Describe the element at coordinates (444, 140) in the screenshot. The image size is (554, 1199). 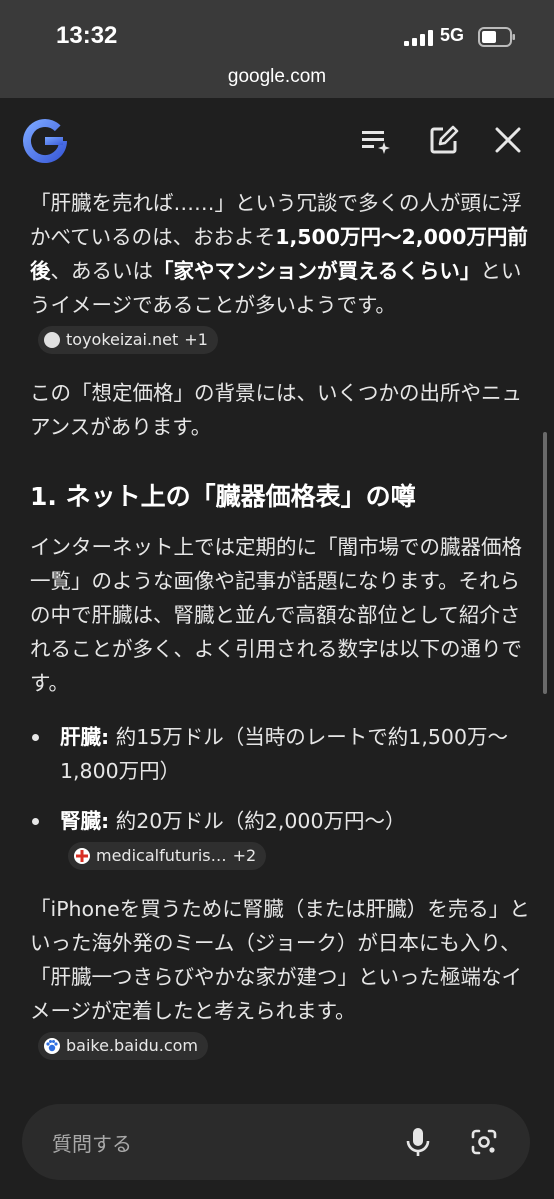
I see `edit-note-icon` at that location.